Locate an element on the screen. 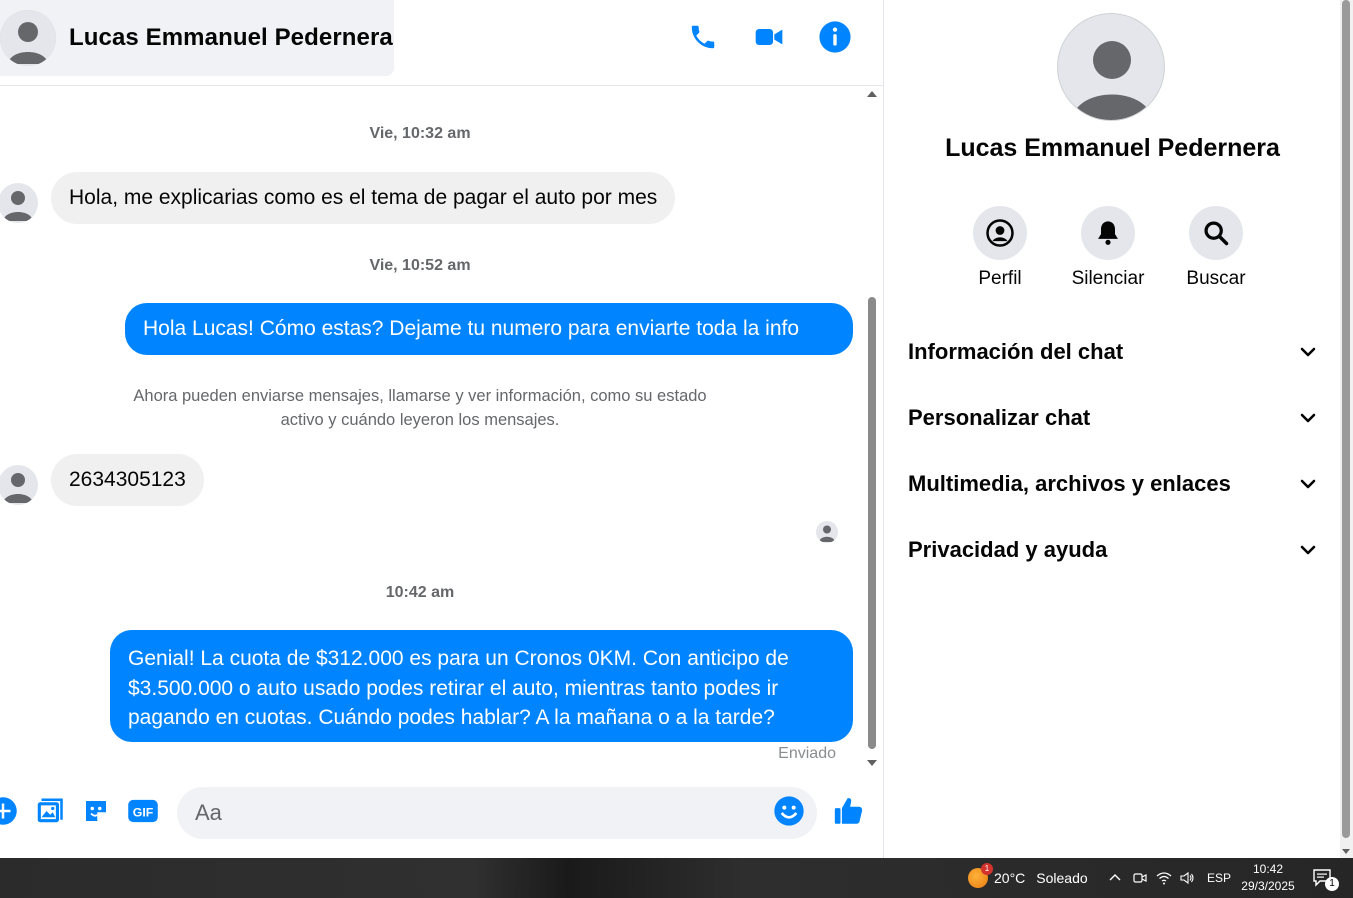  section-privacy-help: Privacidad y ayuda is located at coordinates (1113, 550).